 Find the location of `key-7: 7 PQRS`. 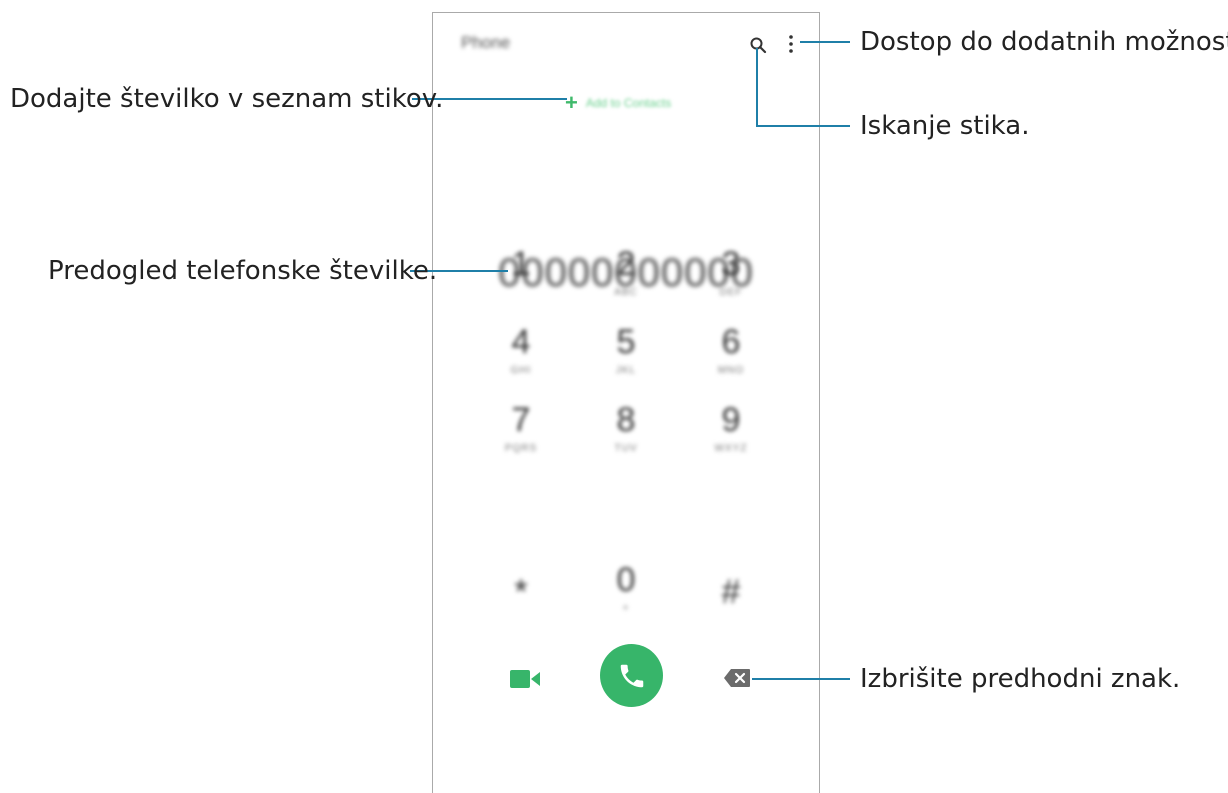

key-7: 7 PQRS is located at coordinates (521, 428).